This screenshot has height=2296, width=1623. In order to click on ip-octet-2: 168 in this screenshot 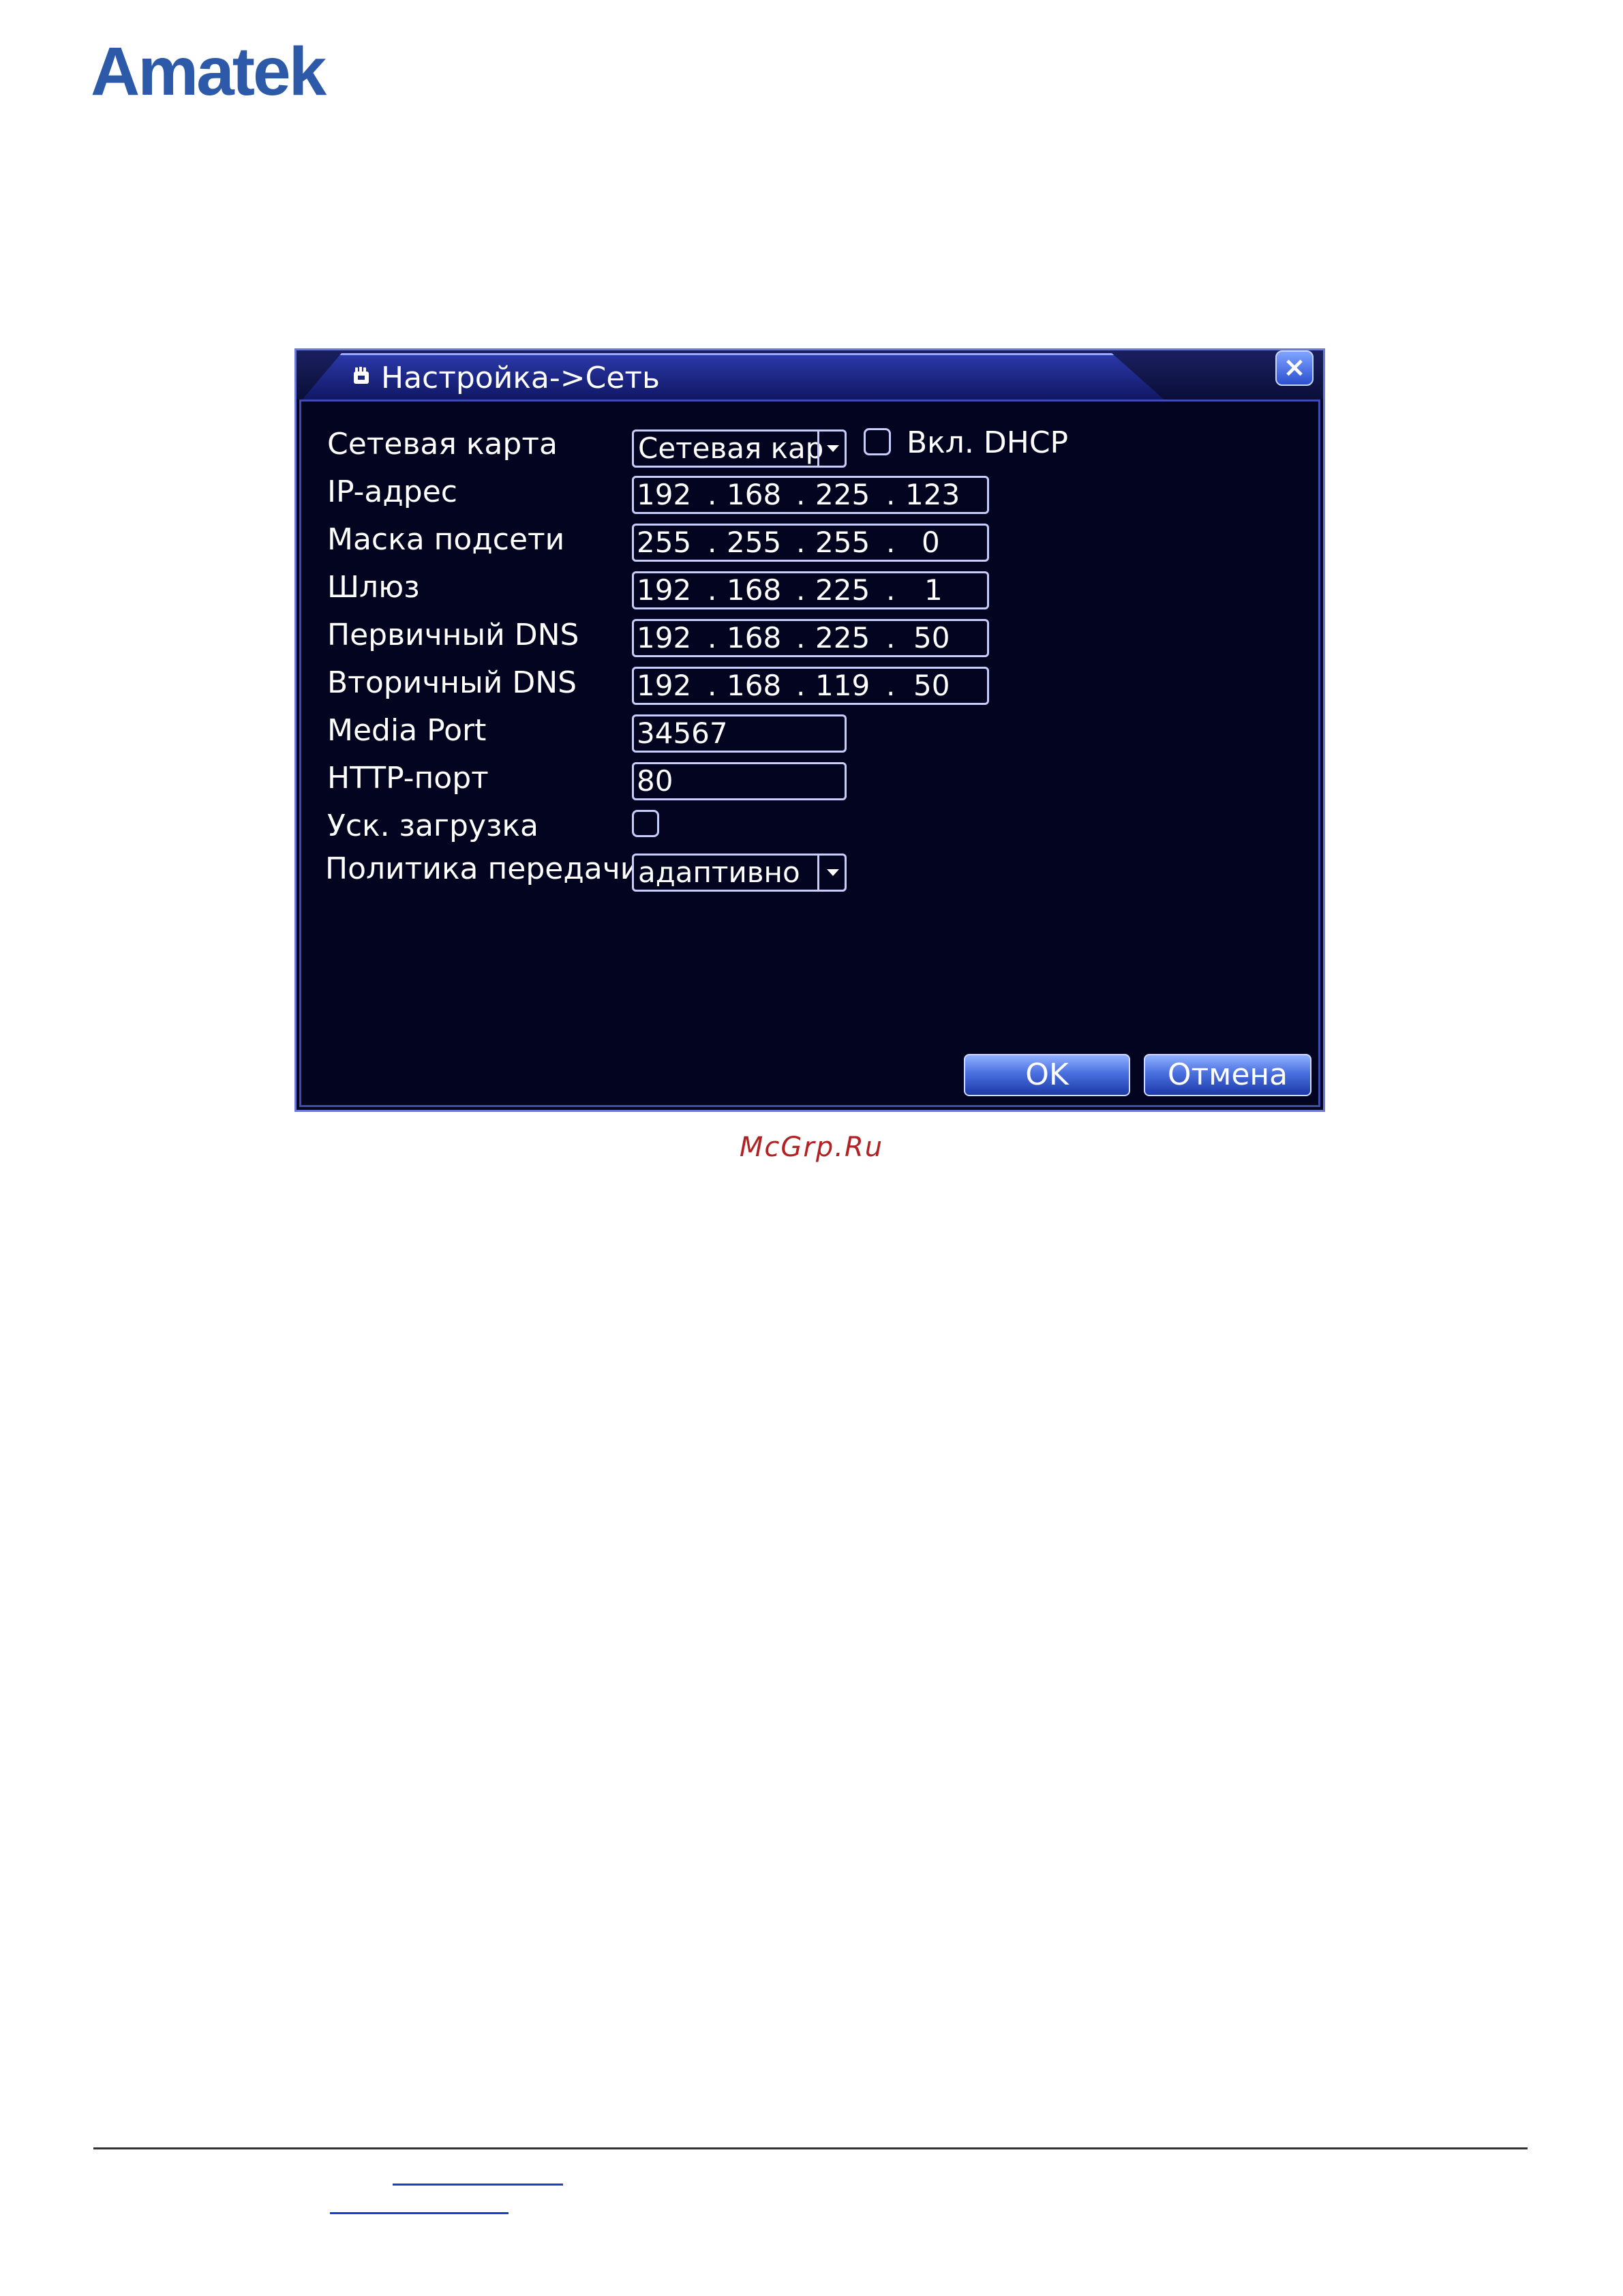, I will do `click(755, 495)`.